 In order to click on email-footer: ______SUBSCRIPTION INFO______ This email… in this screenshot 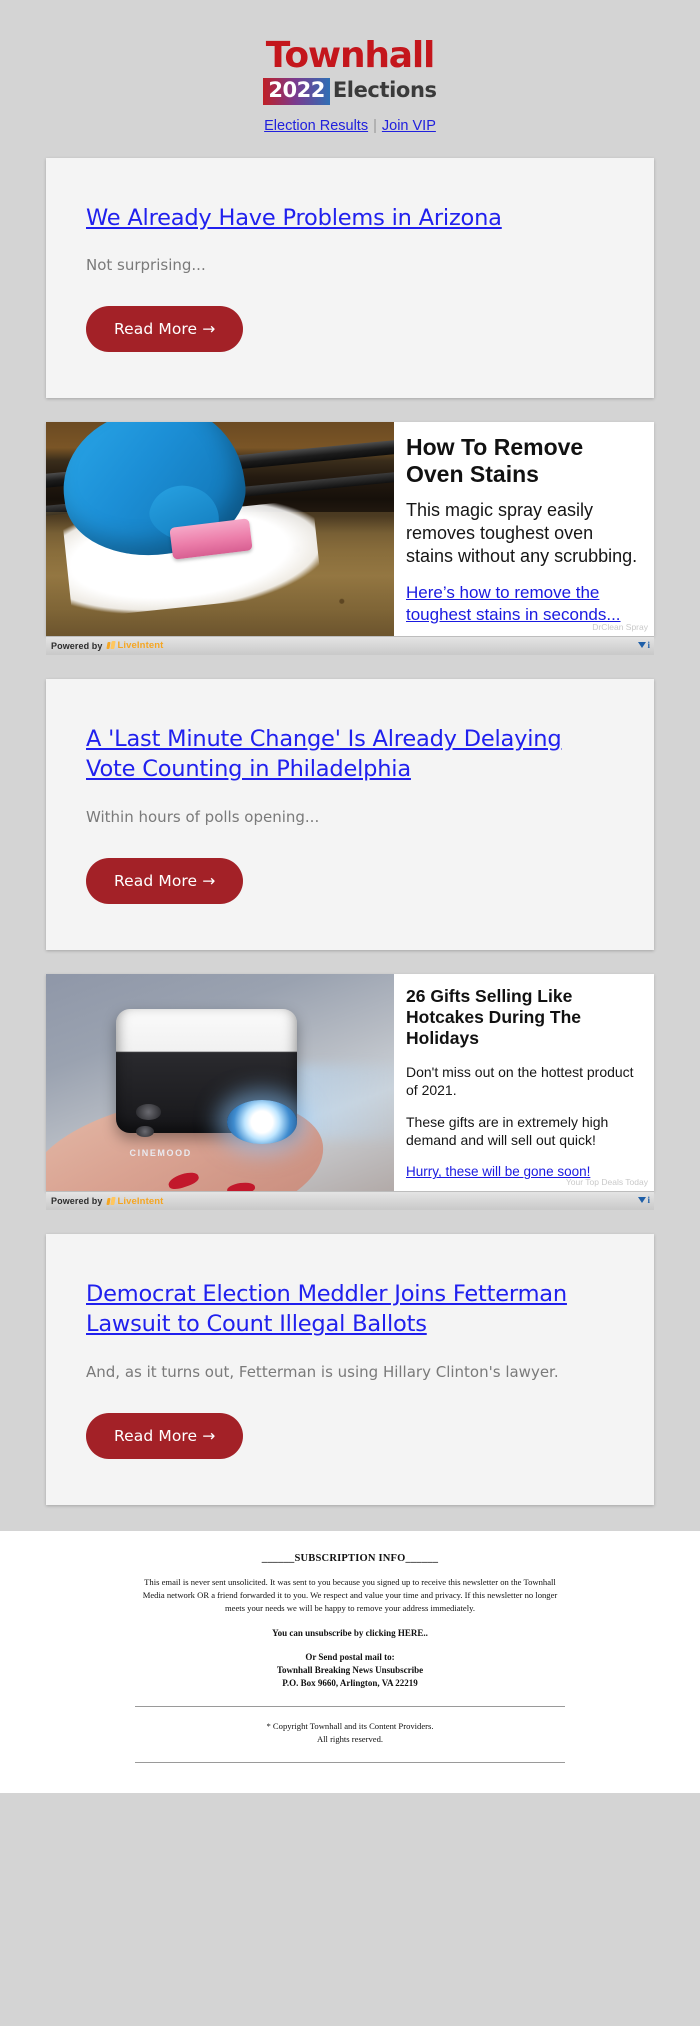, I will do `click(350, 1662)`.